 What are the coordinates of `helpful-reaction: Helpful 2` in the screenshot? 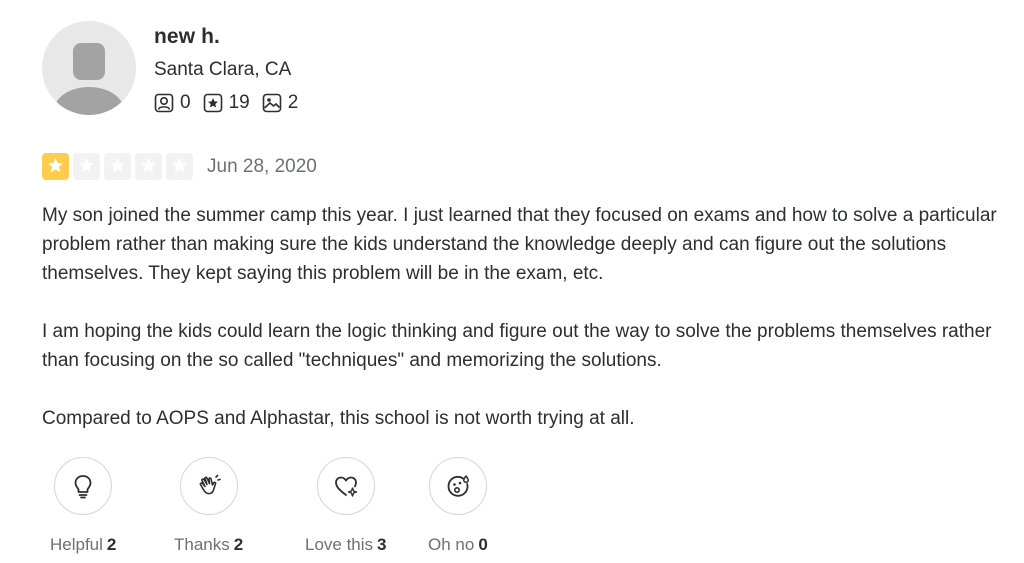 It's located at (83, 506).